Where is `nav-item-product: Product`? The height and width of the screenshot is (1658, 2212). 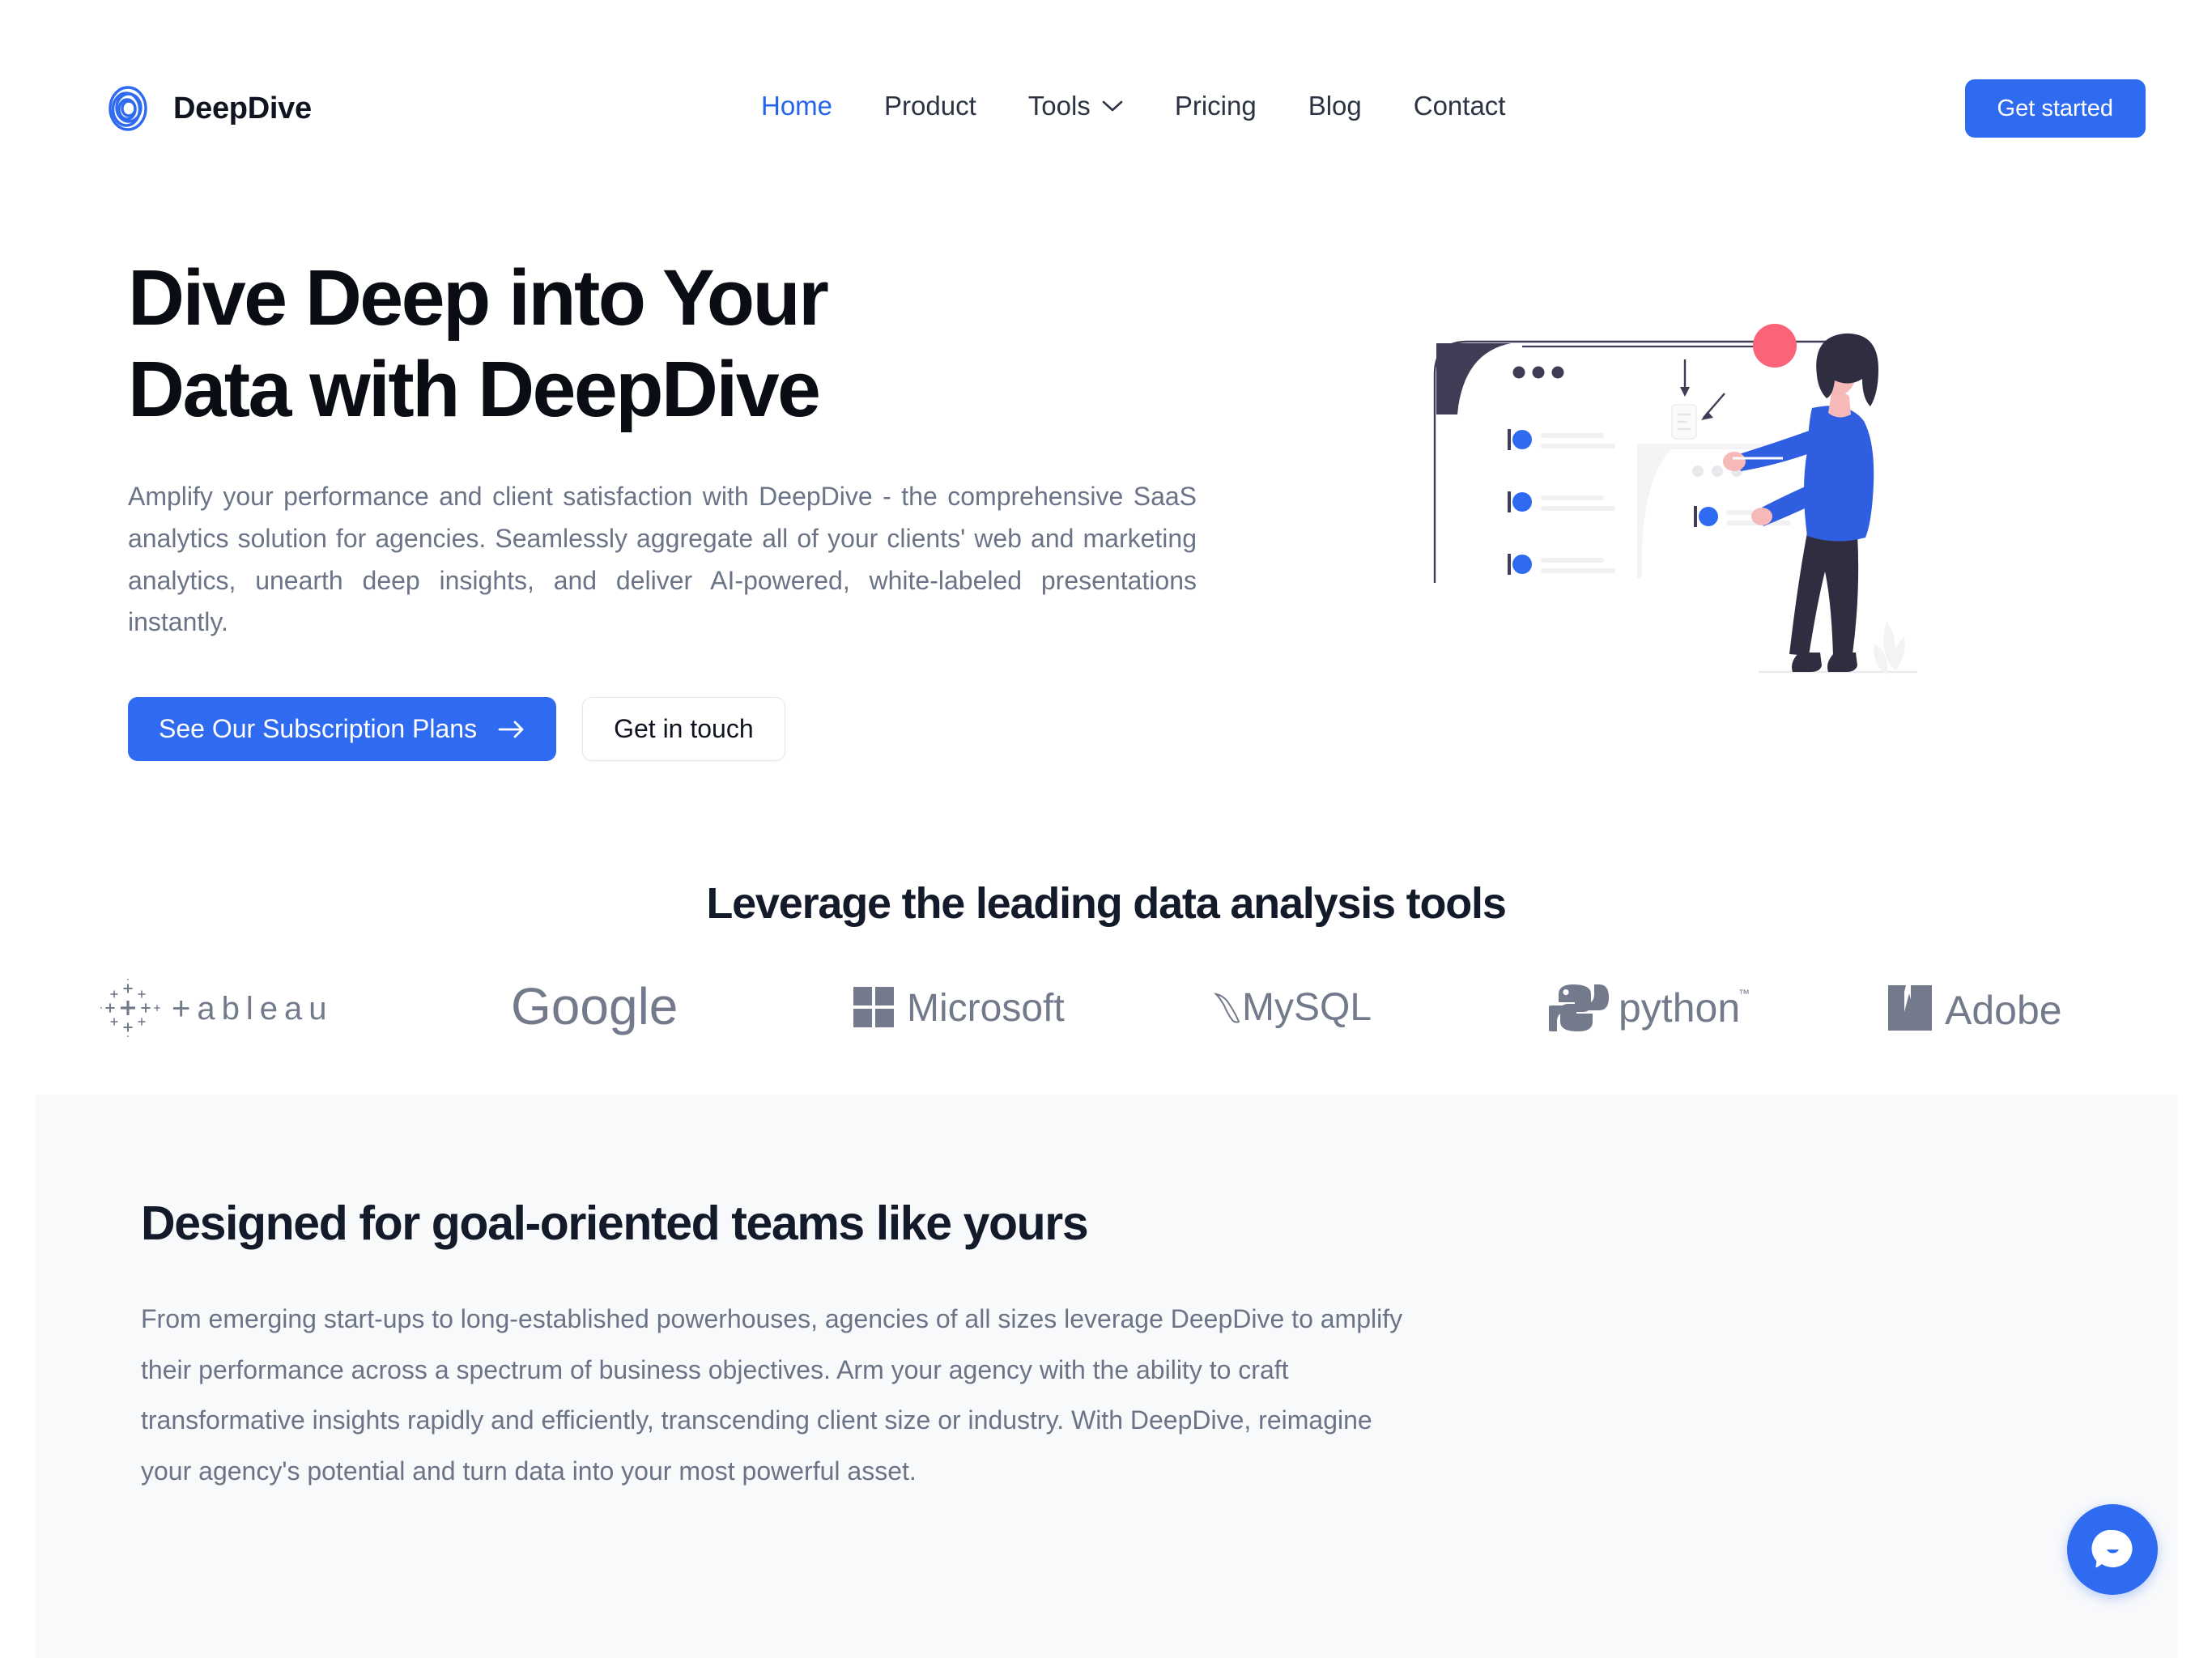
nav-item-product: Product is located at coordinates (930, 106).